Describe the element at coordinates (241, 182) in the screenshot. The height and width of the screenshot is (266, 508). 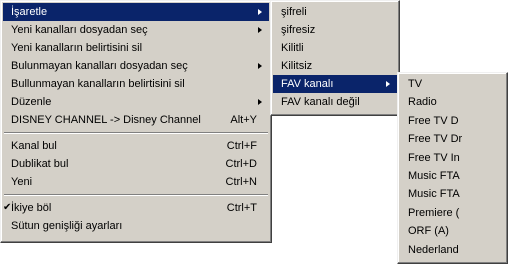
I see `menu-item-shortcut: Ctrl+N` at that location.